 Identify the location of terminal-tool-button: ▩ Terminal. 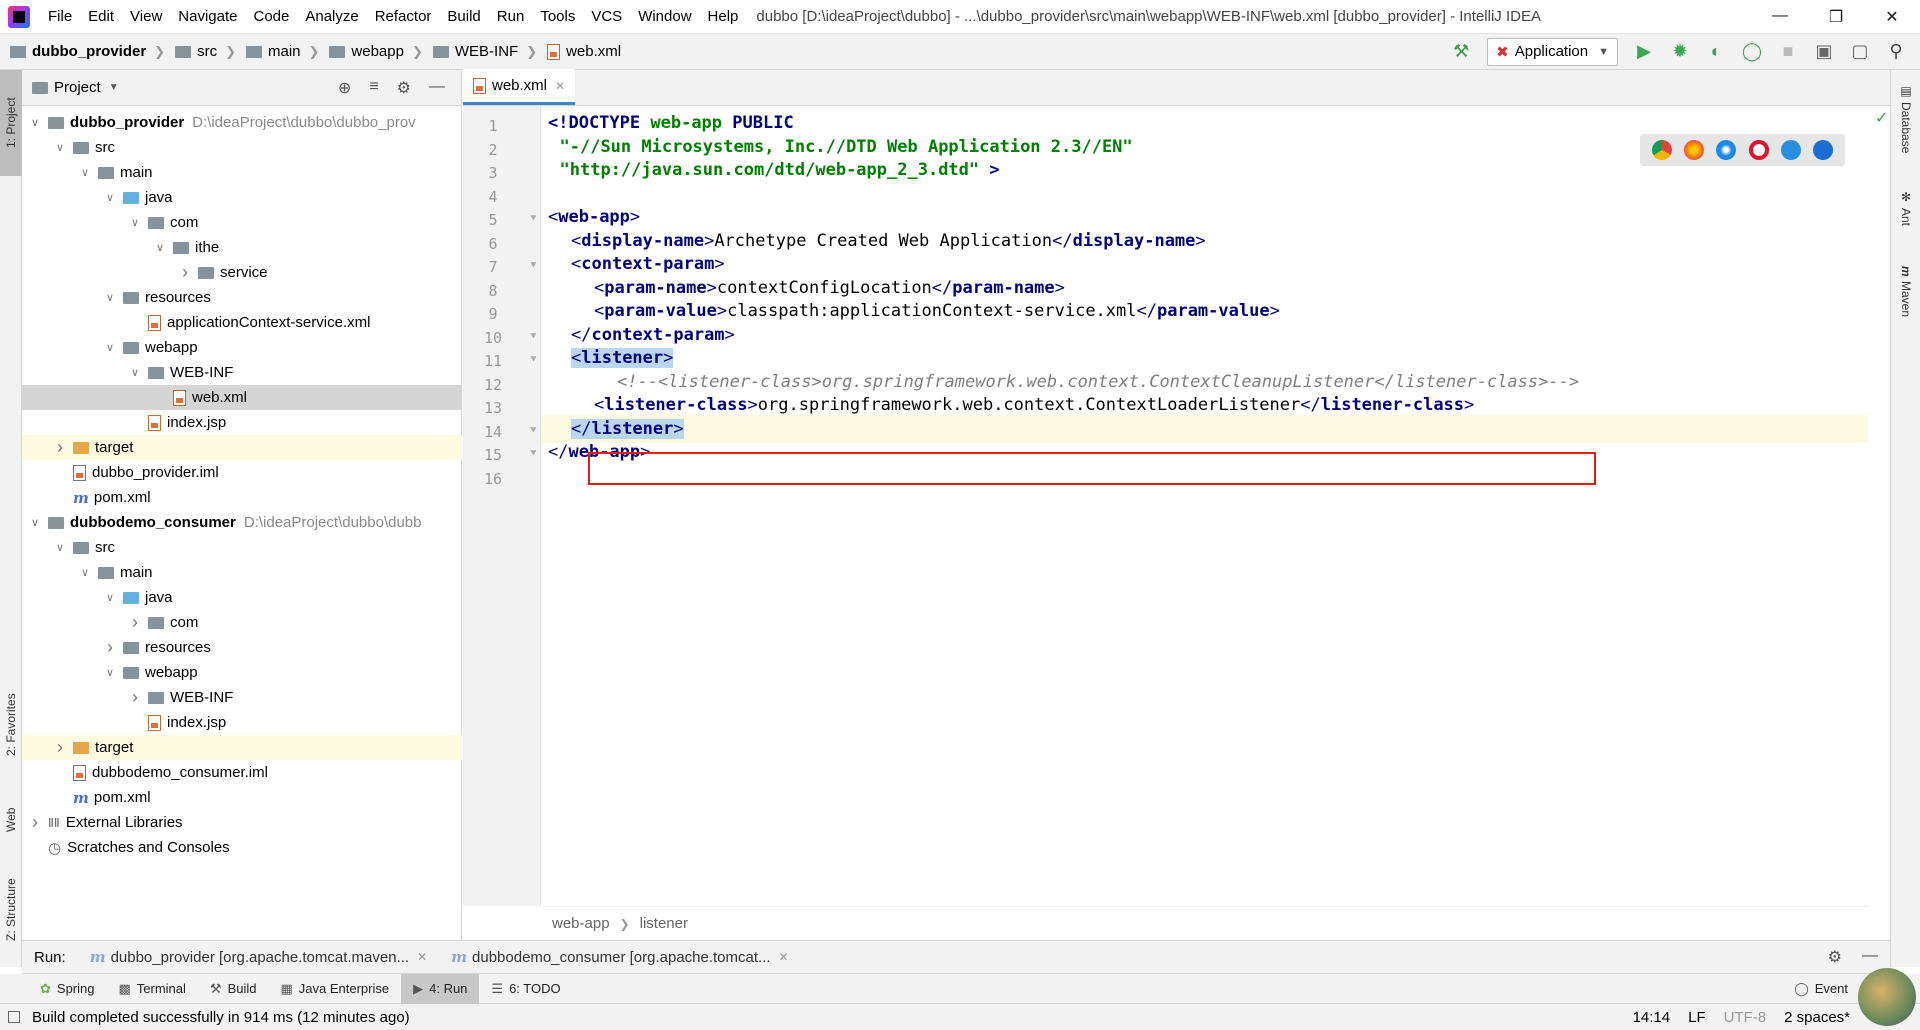
(151, 989).